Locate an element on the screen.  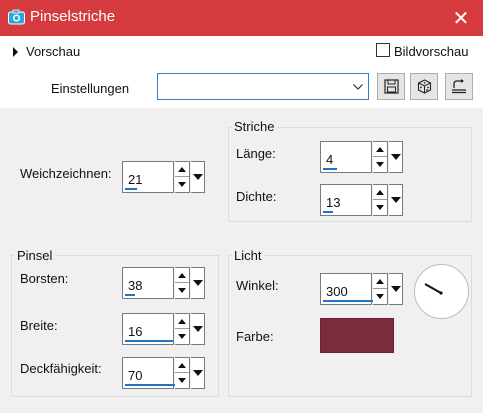
close-icon: ✕ is located at coordinates (461, 18).